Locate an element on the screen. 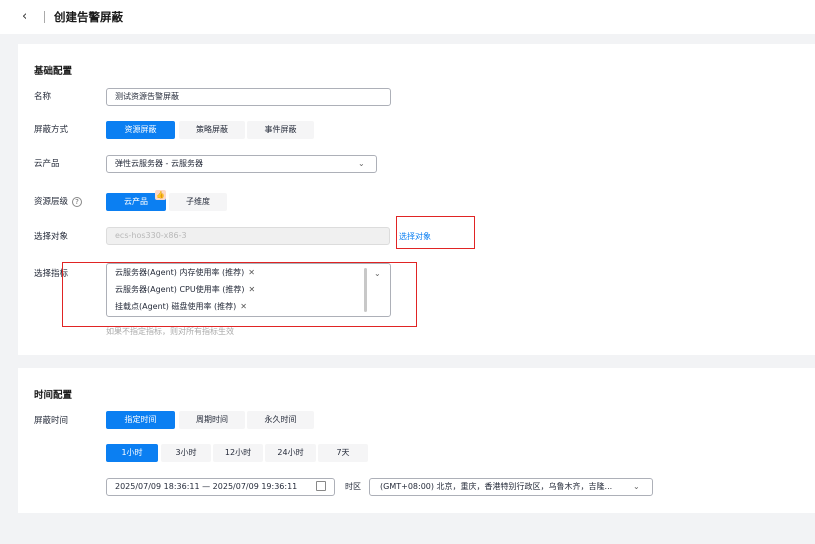  page-header: ‹ 创建告警屏蔽 is located at coordinates (407, 17).